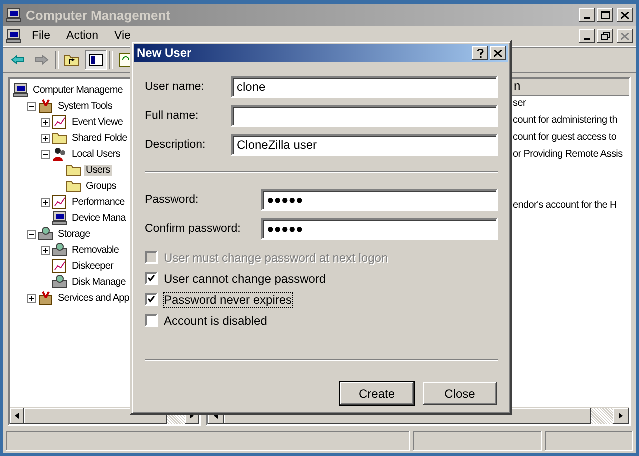  What do you see at coordinates (82, 36) in the screenshot?
I see `menu-item: Action` at bounding box center [82, 36].